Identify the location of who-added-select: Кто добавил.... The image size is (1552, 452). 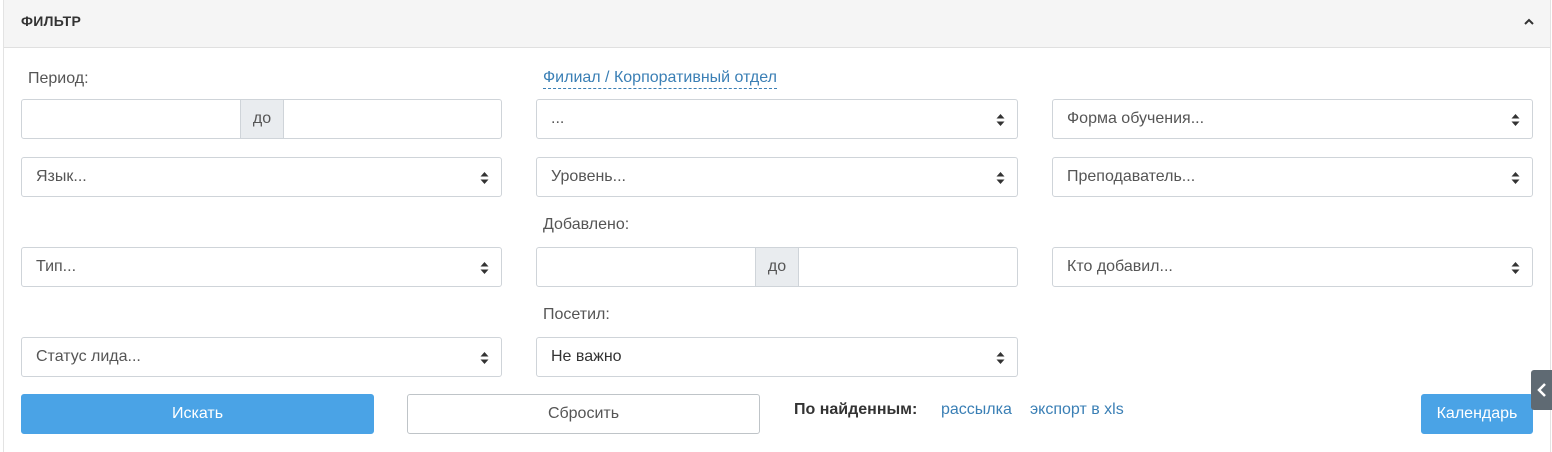
(1292, 267).